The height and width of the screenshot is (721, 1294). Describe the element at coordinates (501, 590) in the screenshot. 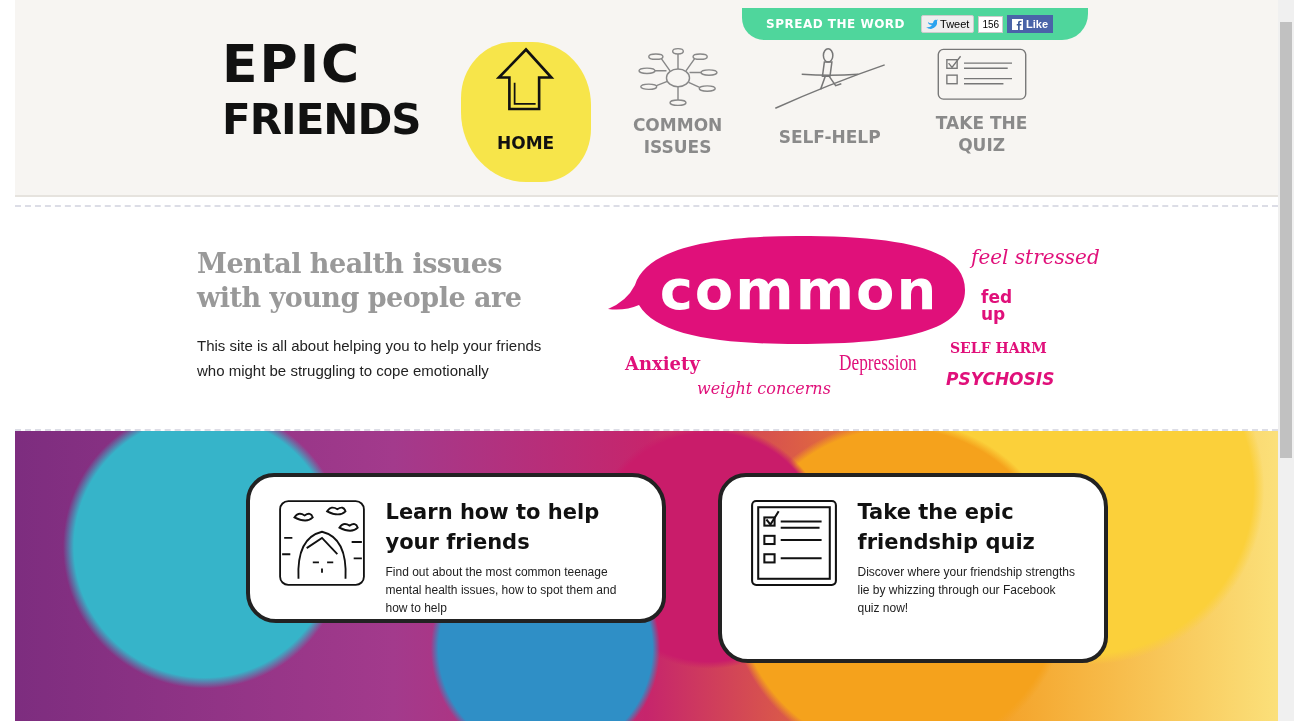

I see `card-text: Find out about the most common teenage mental health issues, how to spot them and how to help` at that location.